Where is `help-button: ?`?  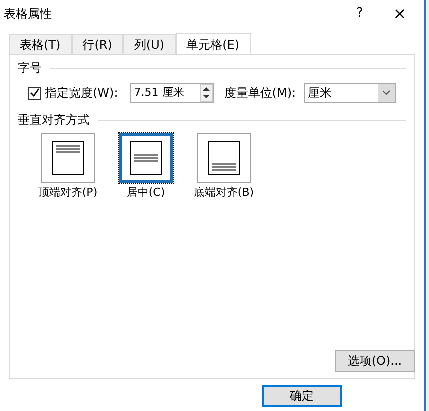 help-button: ? is located at coordinates (360, 14).